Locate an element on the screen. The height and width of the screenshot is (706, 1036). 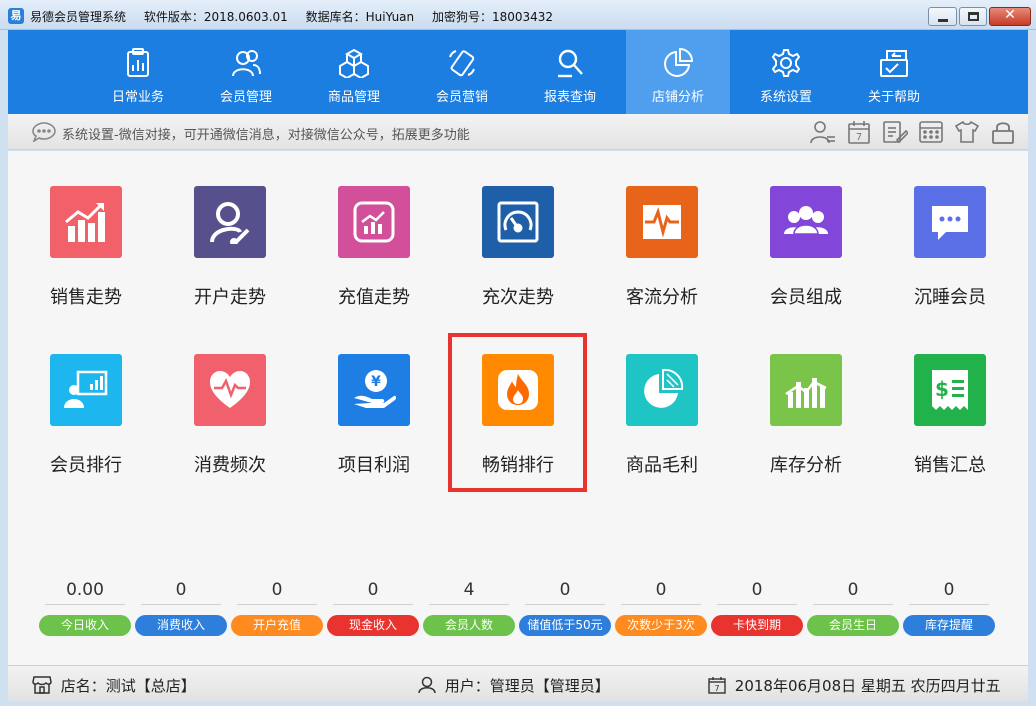
stat-cash-income: 0 现金收入 is located at coordinates (373, 607).